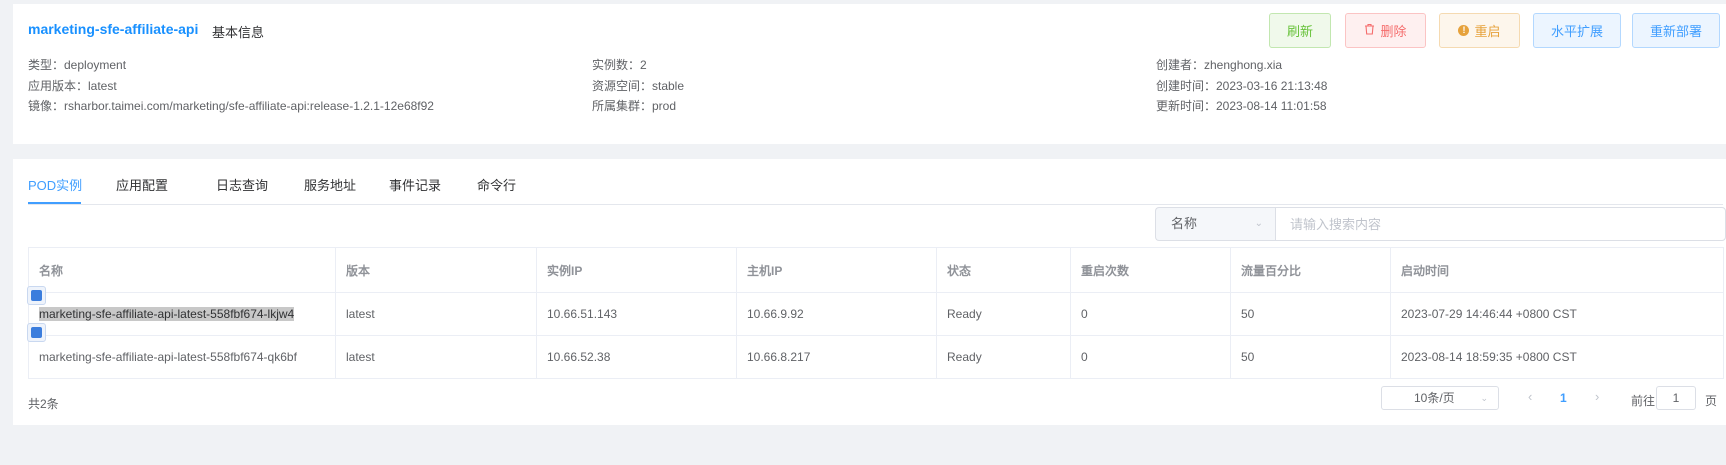 Image resolution: width=1726 pixels, height=465 pixels. What do you see at coordinates (1500, 224) in the screenshot?
I see `search-input` at bounding box center [1500, 224].